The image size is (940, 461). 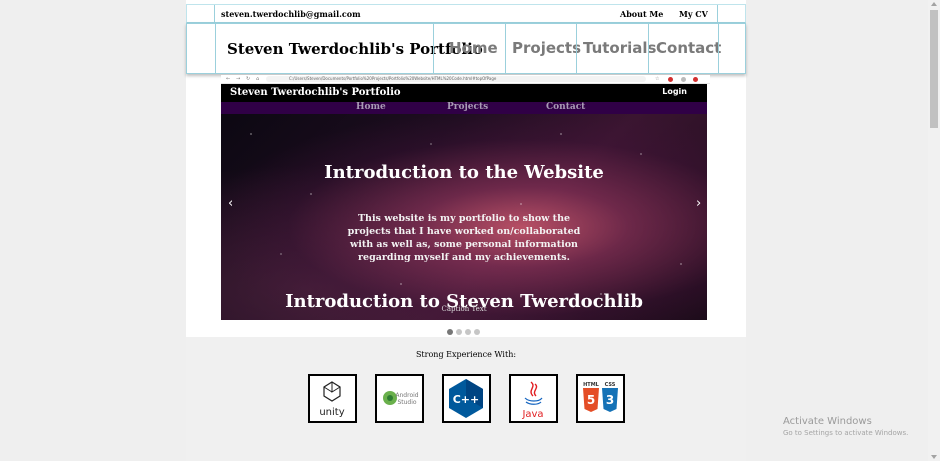 What do you see at coordinates (473, 48) in the screenshot?
I see `nav-home: Home` at bounding box center [473, 48].